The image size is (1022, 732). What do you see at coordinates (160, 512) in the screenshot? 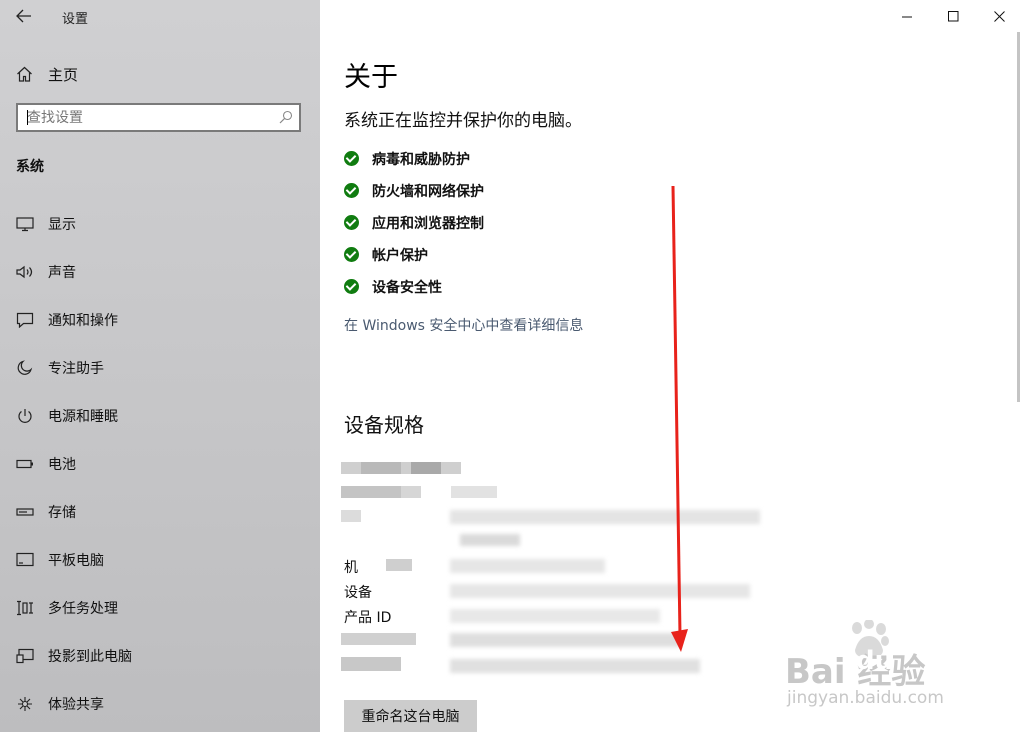
I see `sidebar-item-storage: 存储` at bounding box center [160, 512].